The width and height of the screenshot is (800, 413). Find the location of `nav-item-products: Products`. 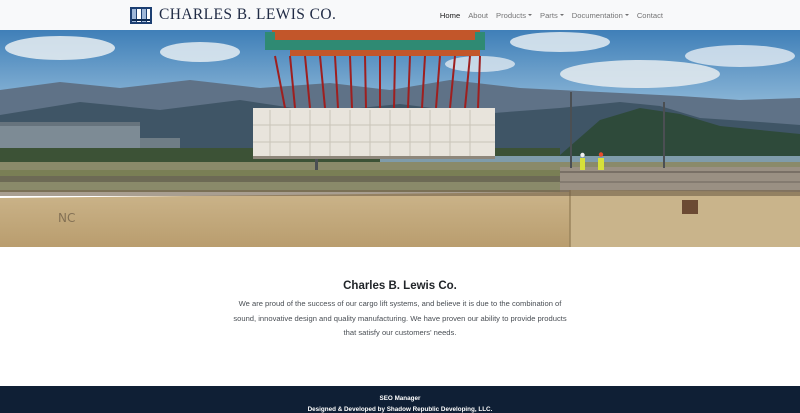

nav-item-products: Products is located at coordinates (514, 15).